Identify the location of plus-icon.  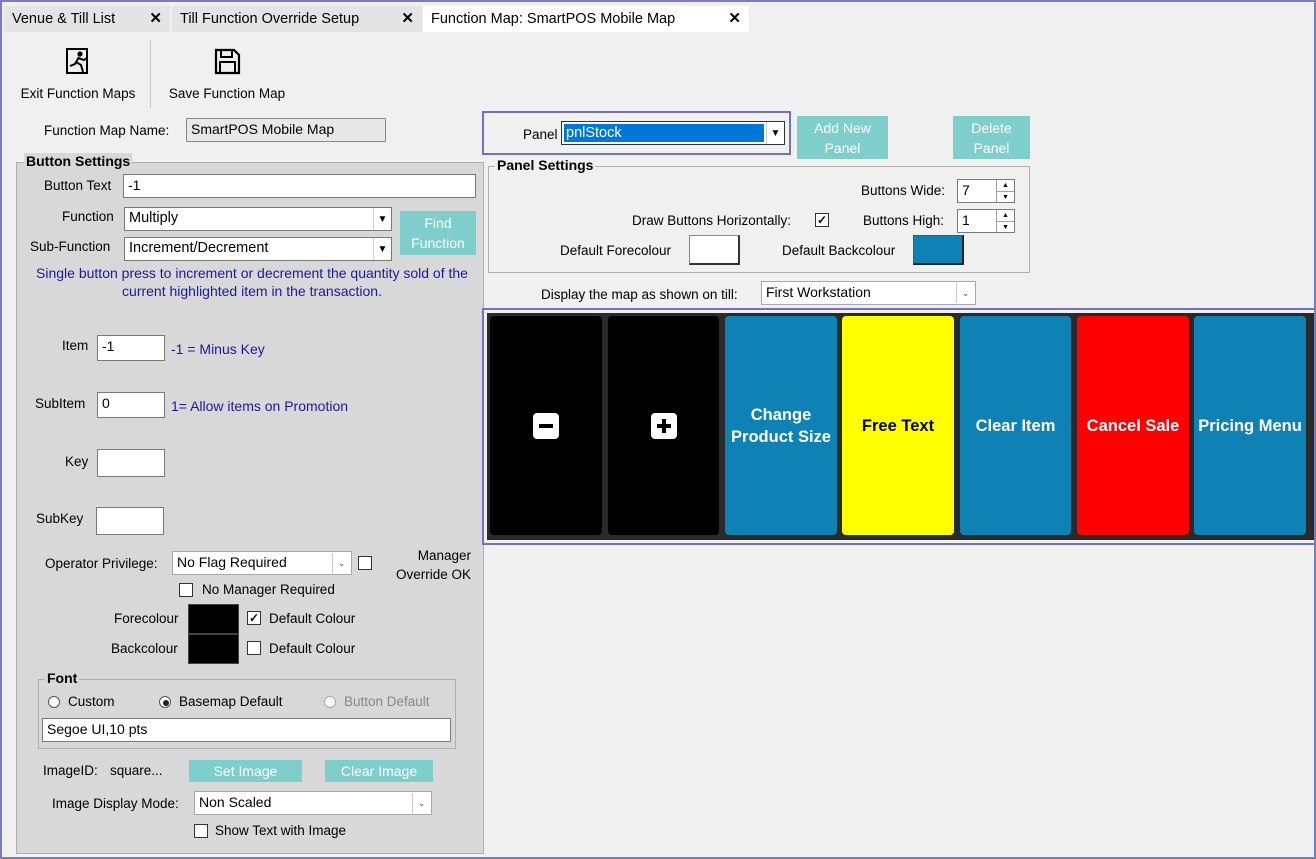
(663, 425).